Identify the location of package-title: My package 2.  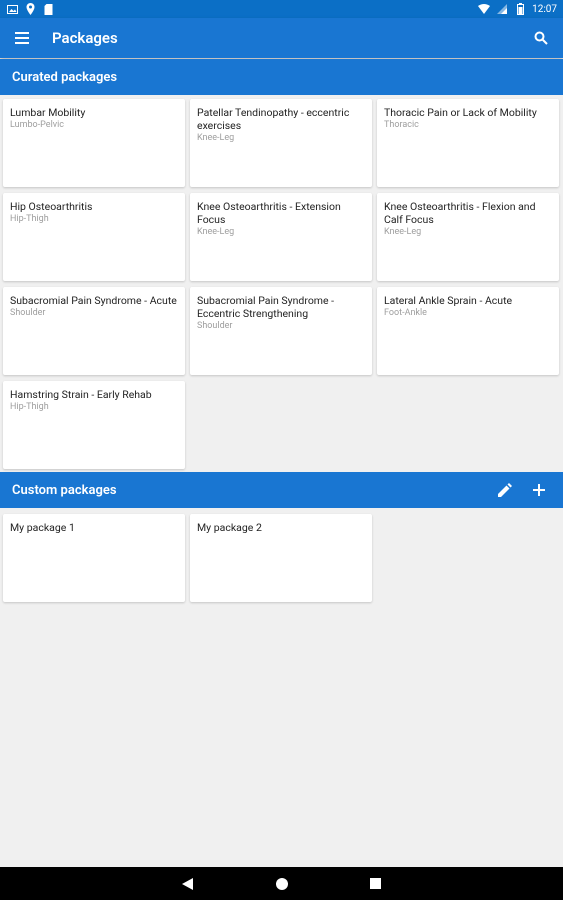
(229, 527).